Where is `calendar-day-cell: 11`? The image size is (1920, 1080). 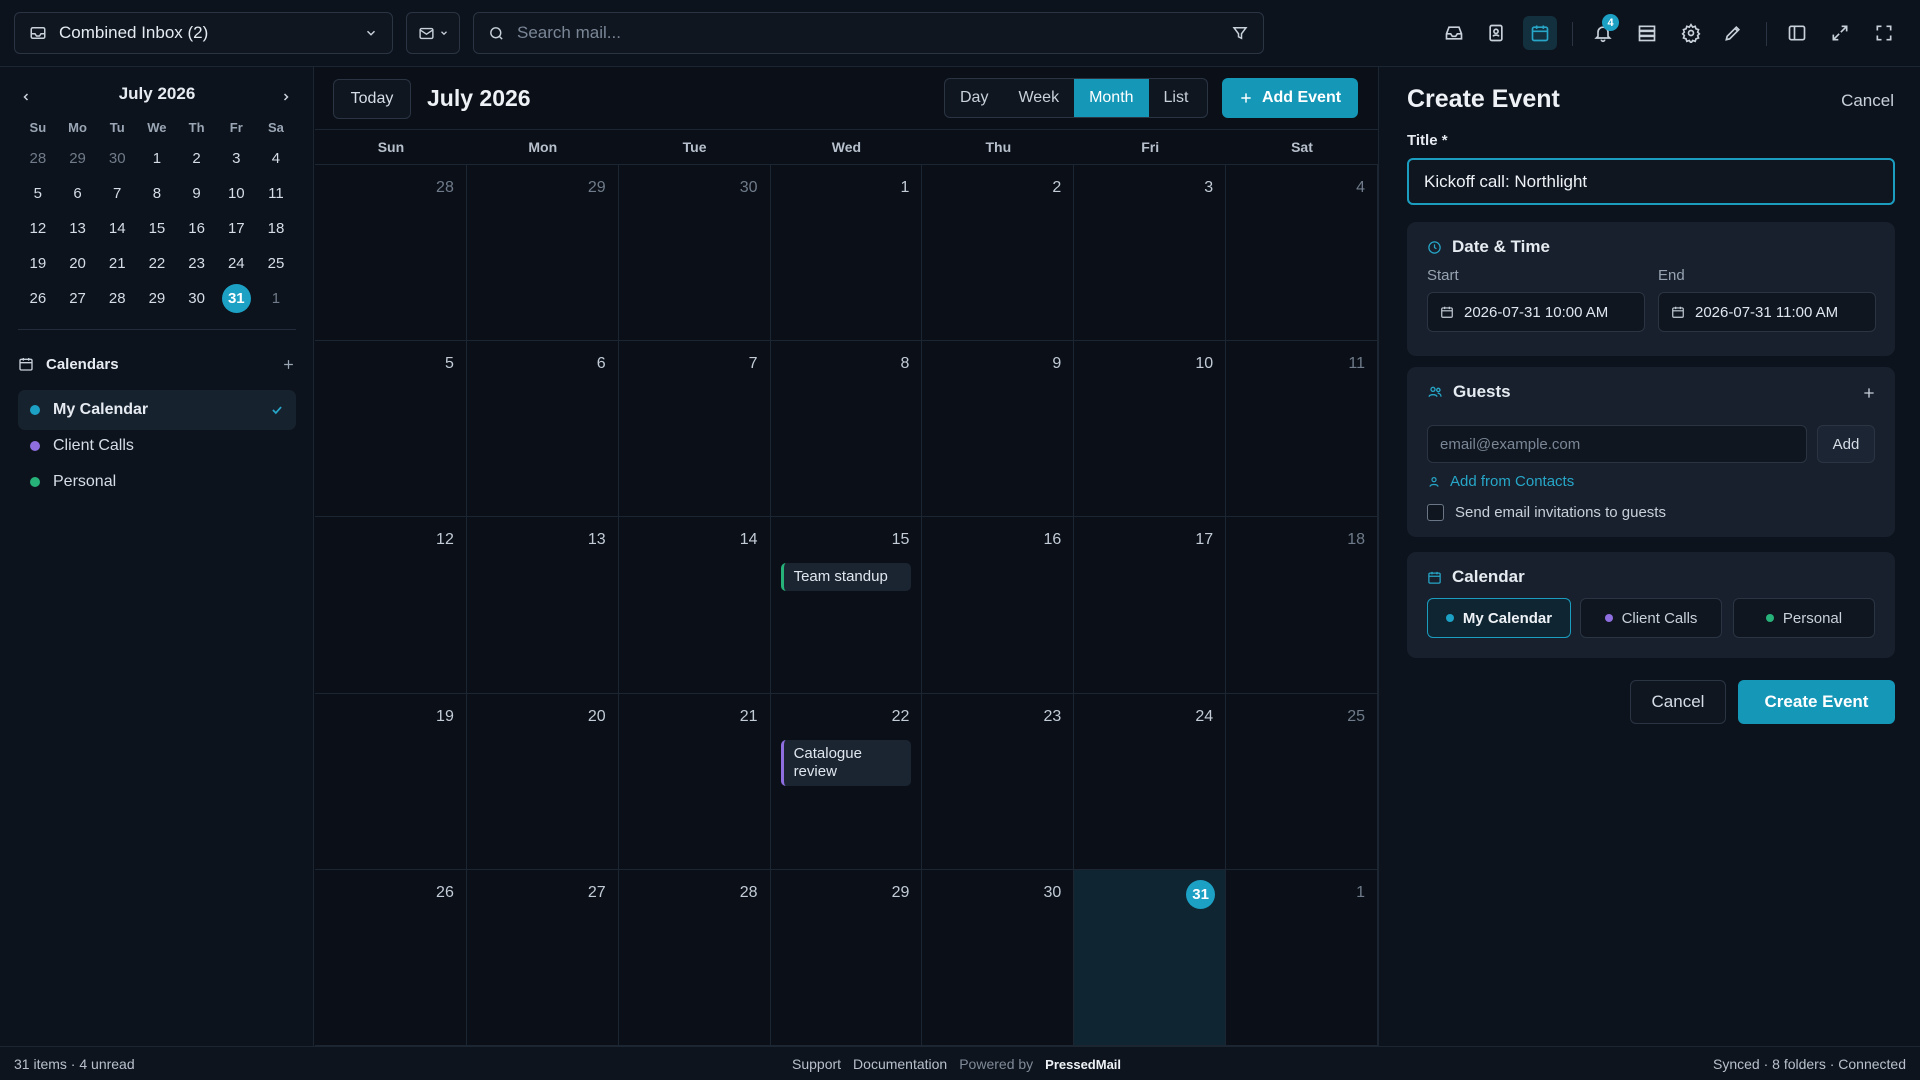
calendar-day-cell: 11 is located at coordinates (1302, 429).